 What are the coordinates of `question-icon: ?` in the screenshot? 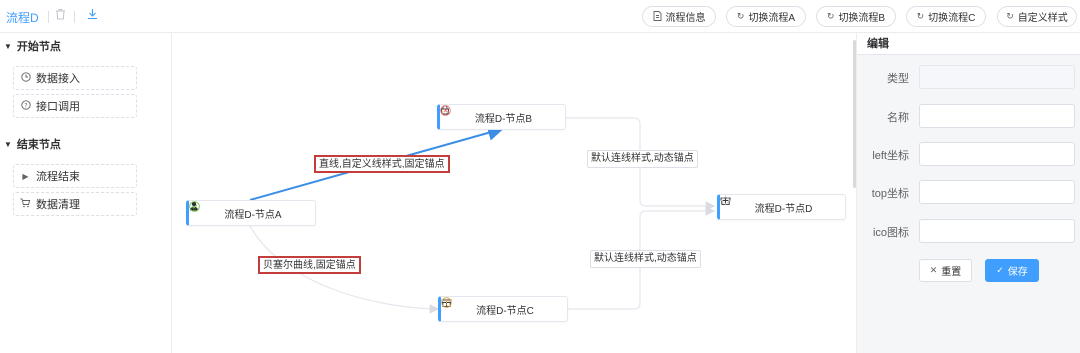 It's located at (25, 106).